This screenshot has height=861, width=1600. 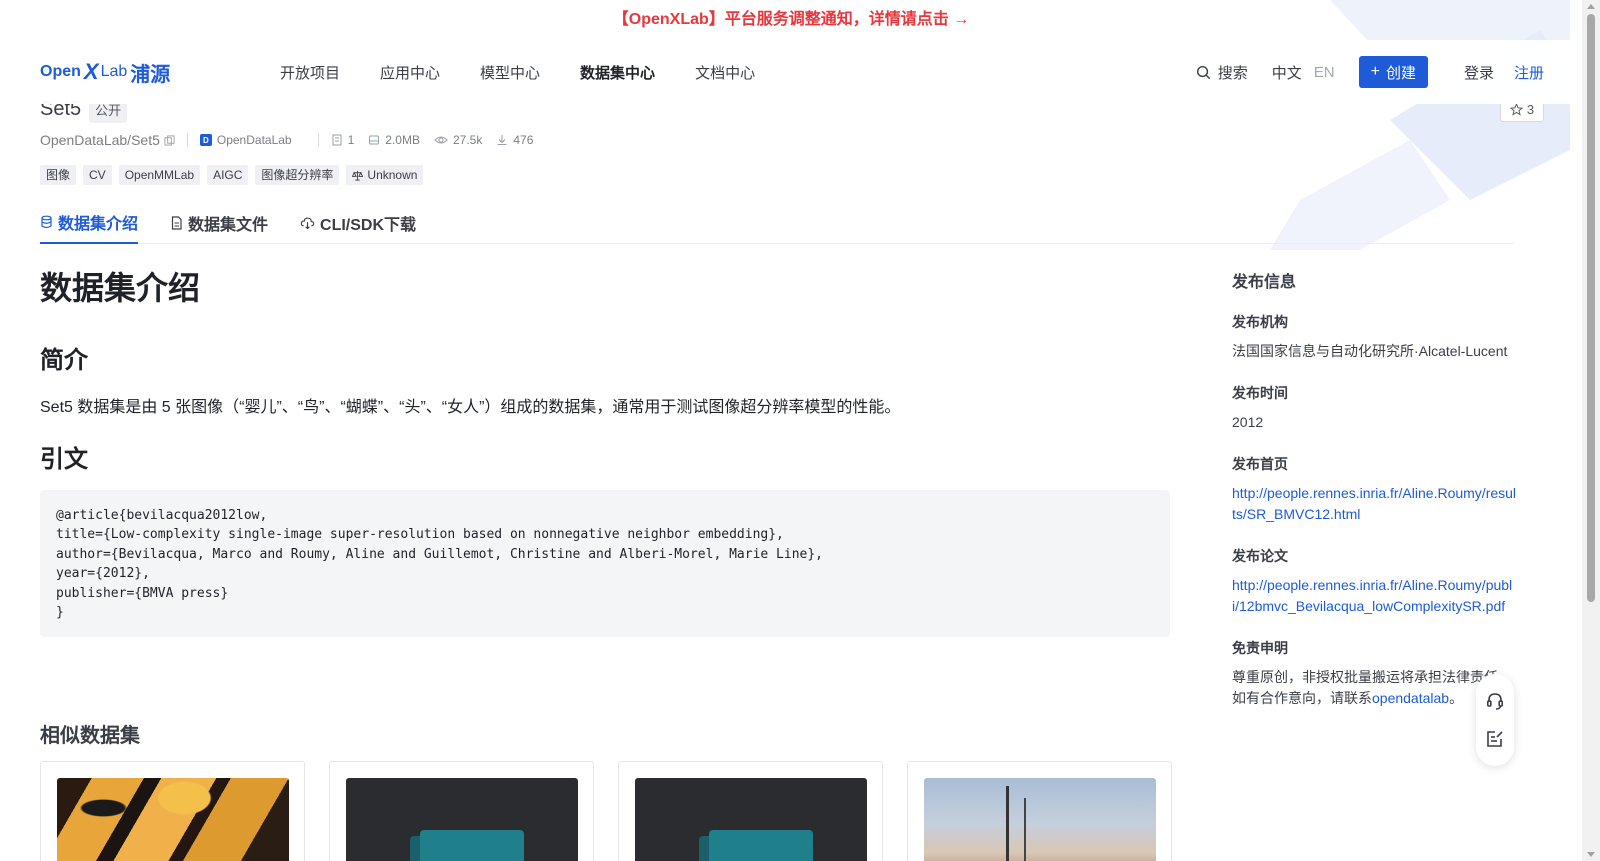 I want to click on feedback-icon, so click(x=1495, y=739).